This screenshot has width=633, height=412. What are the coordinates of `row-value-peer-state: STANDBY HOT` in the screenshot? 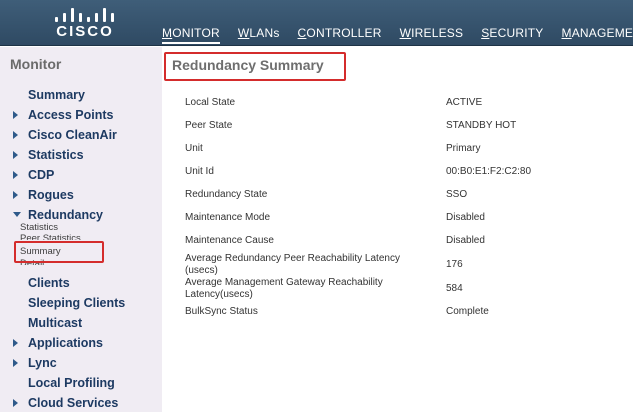 It's located at (481, 125).